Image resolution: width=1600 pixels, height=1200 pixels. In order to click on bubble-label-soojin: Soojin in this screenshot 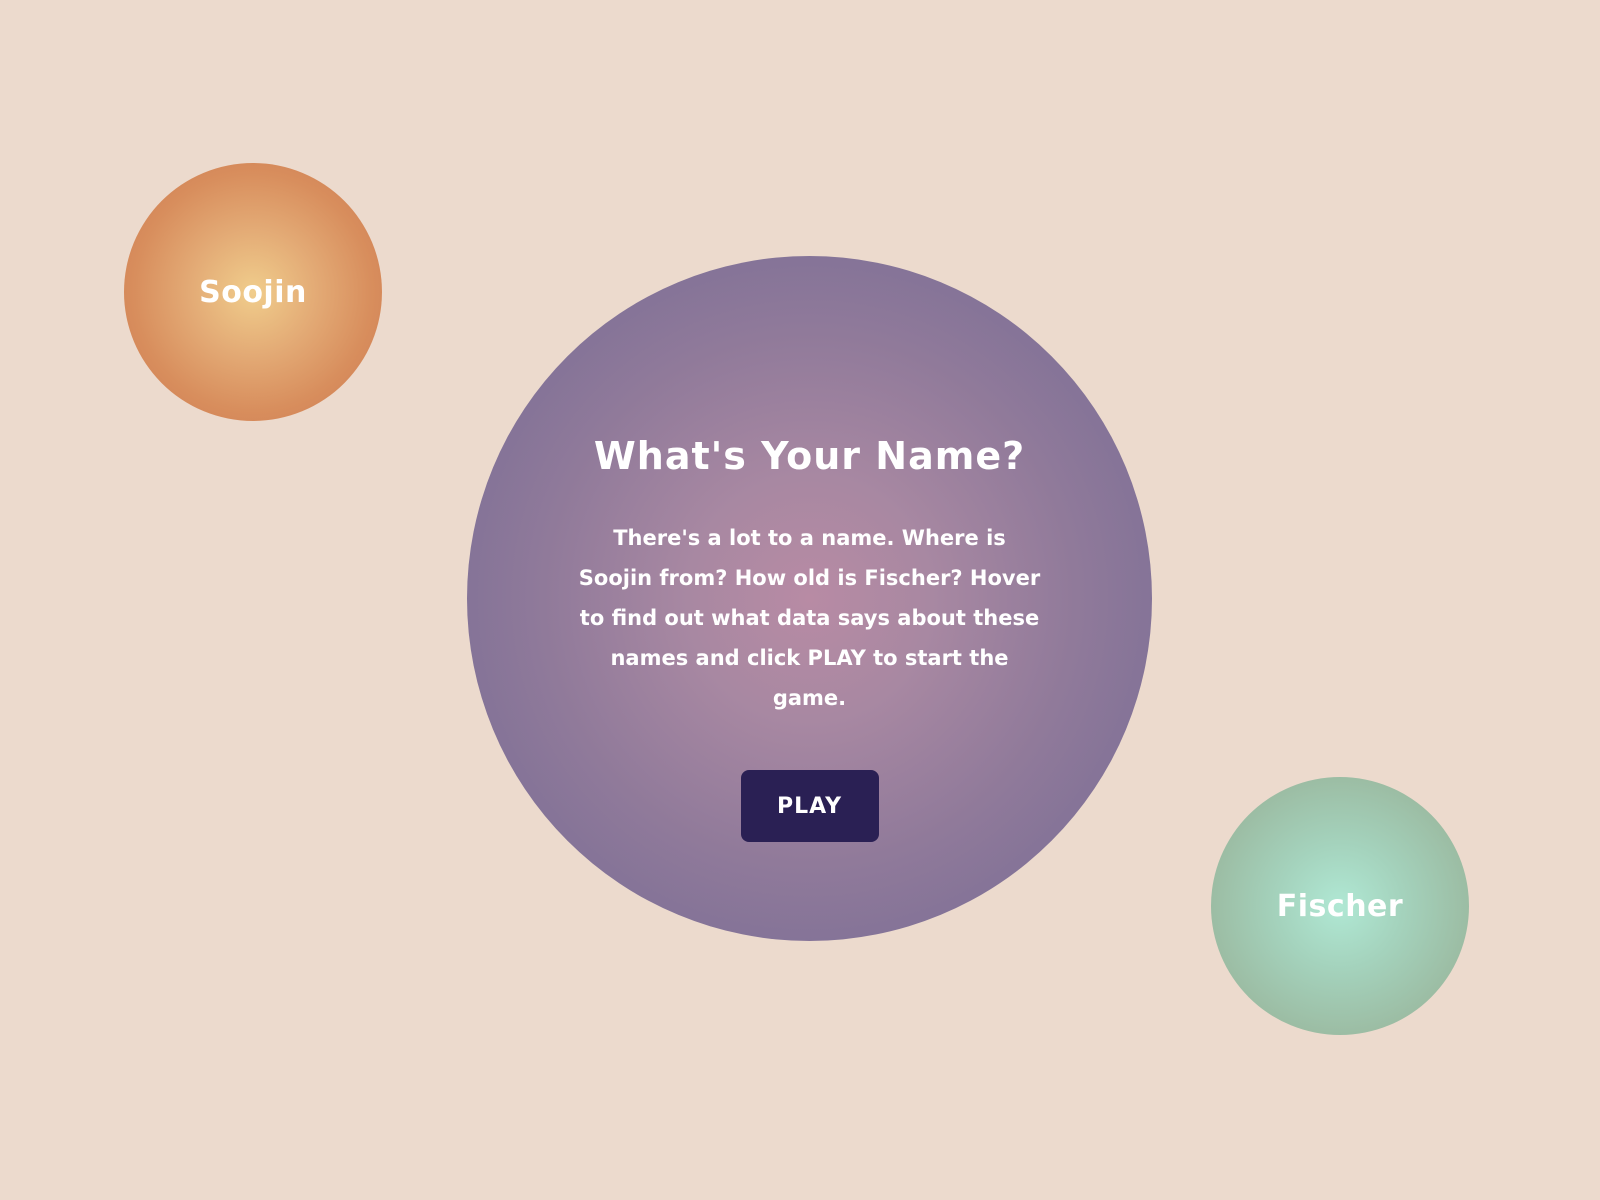, I will do `click(253, 292)`.